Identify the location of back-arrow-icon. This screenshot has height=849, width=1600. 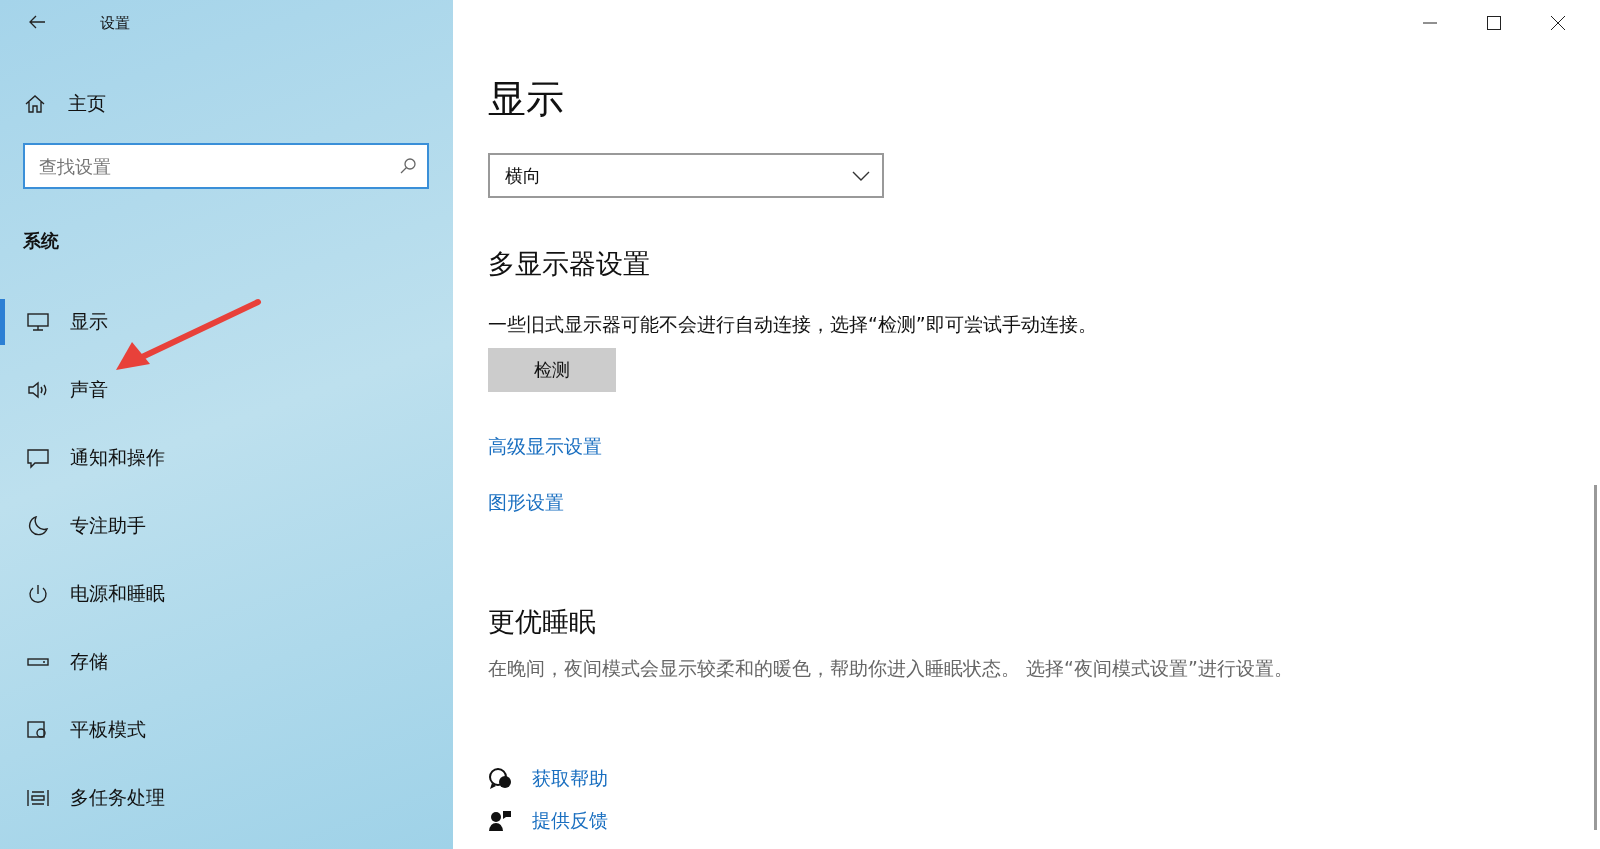
(37, 21).